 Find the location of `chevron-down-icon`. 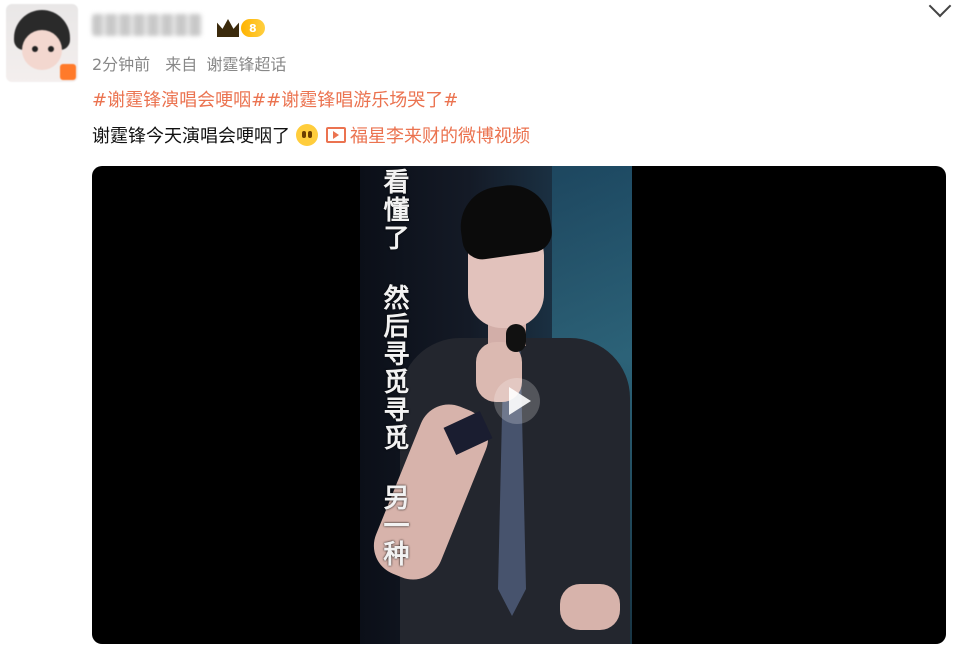

chevron-down-icon is located at coordinates (940, 9).